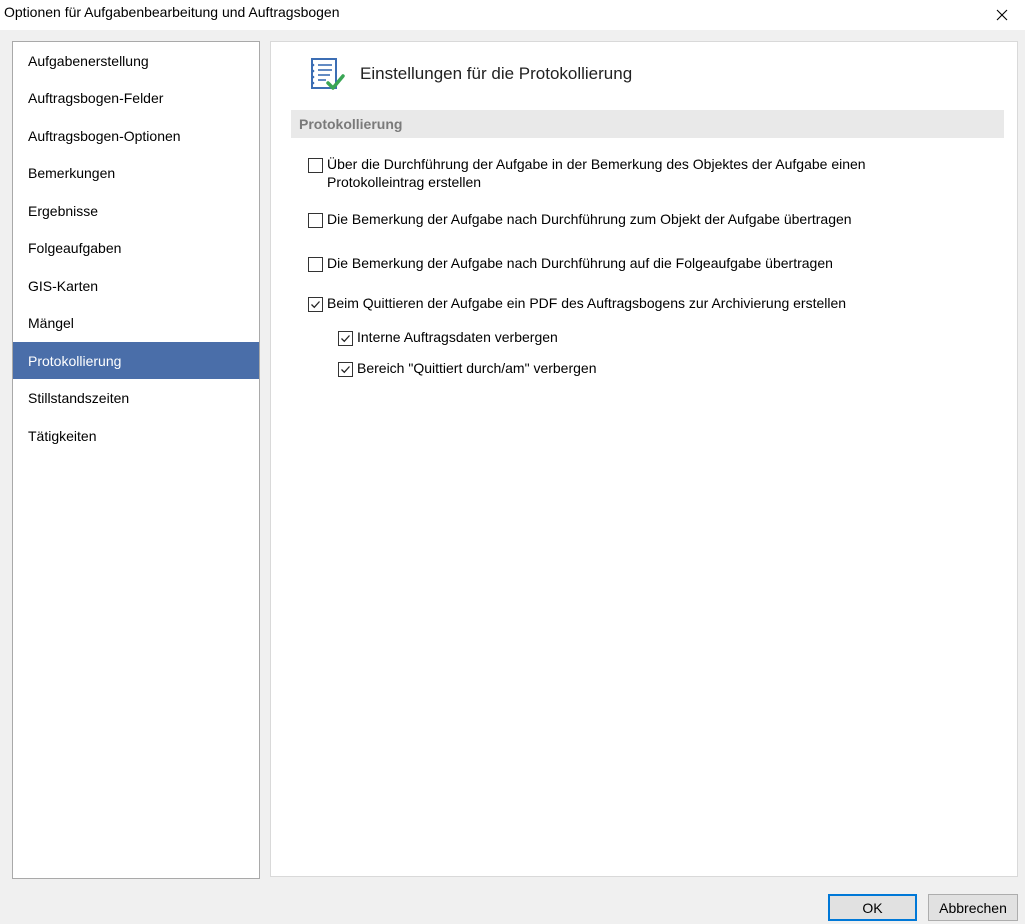 The height and width of the screenshot is (924, 1025). I want to click on ok-button: OK, so click(872, 907).